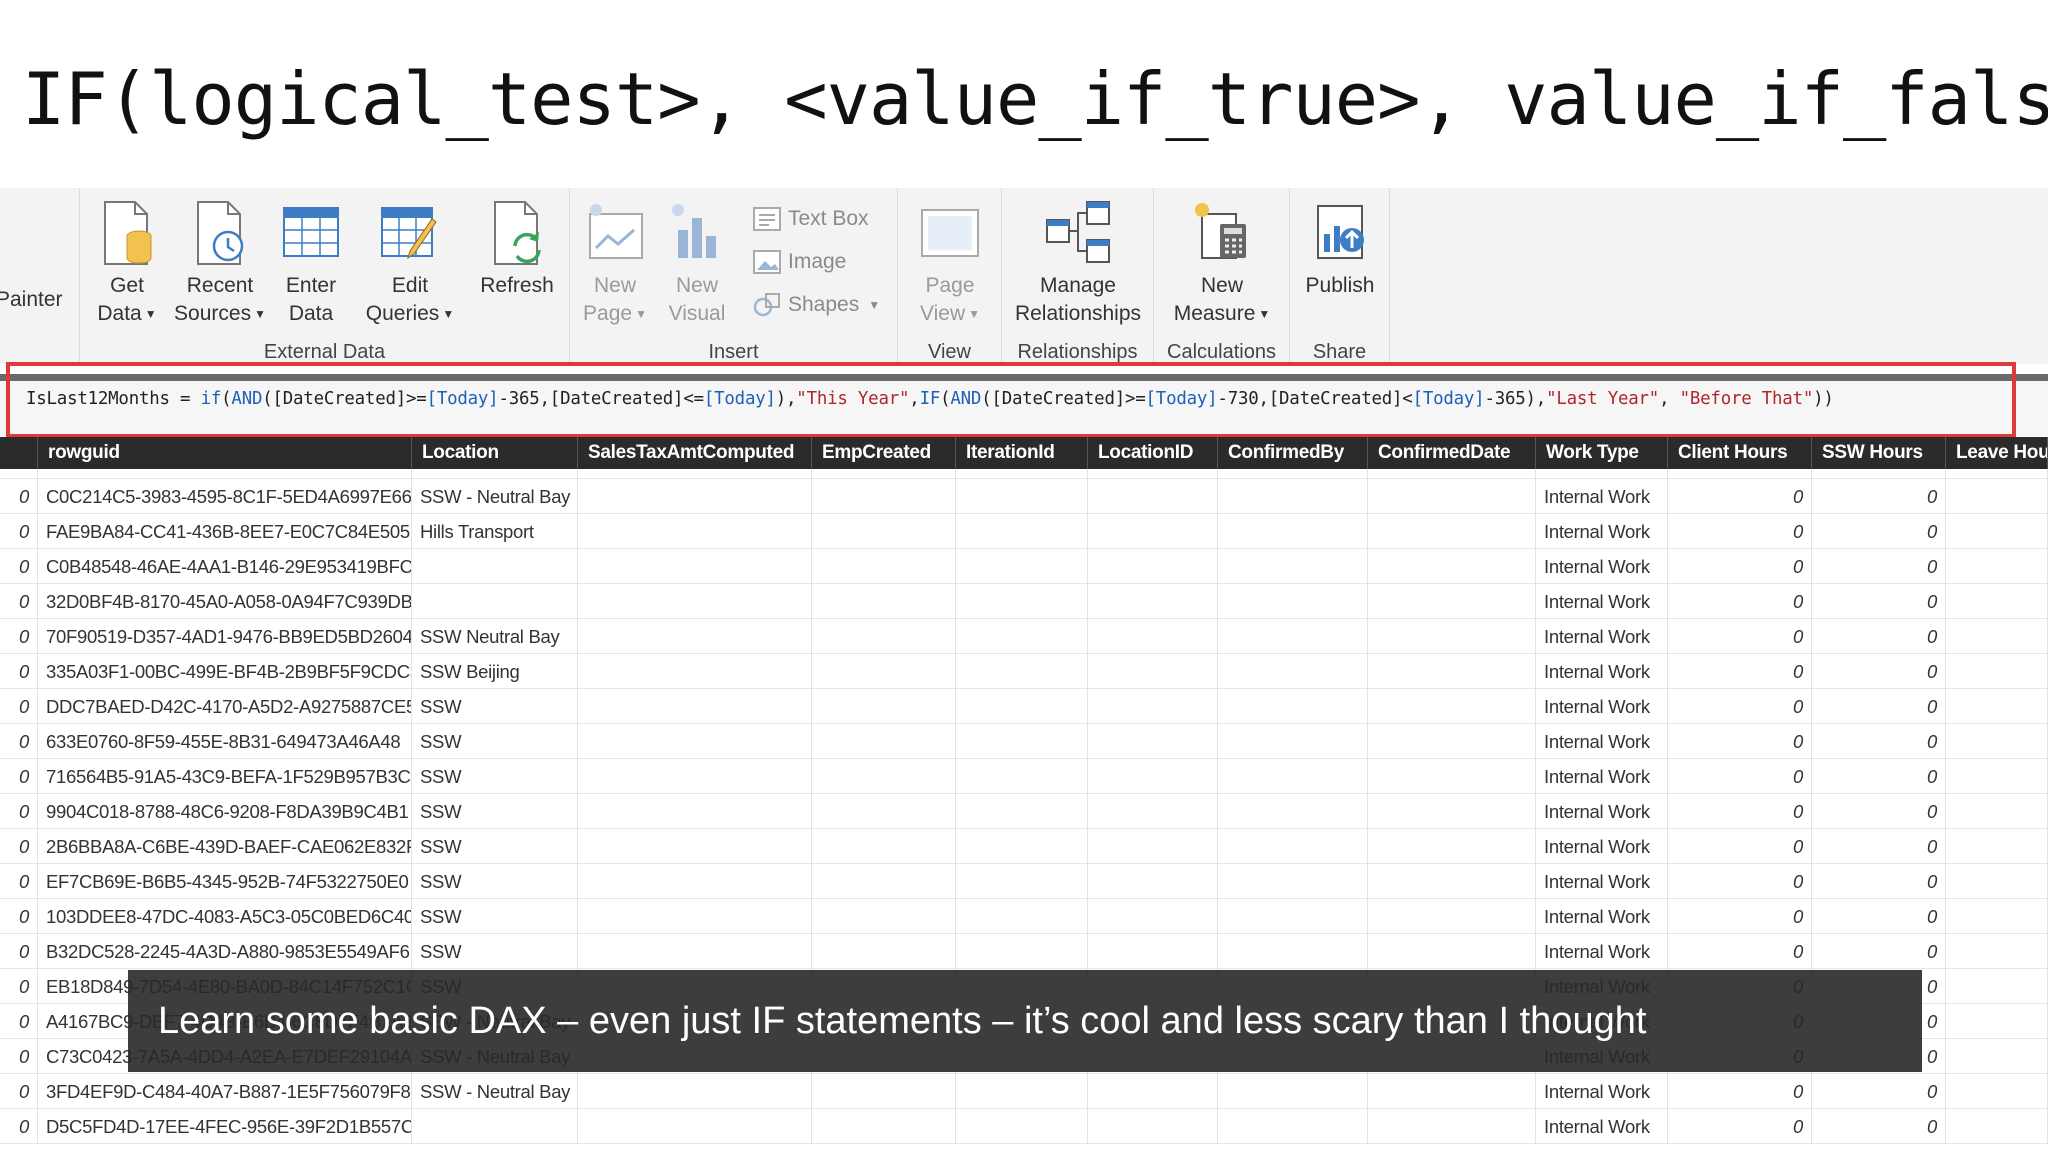 Image resolution: width=2048 pixels, height=1152 pixels. Describe the element at coordinates (127, 264) in the screenshot. I see `get-data-button: Get Data ▼` at that location.